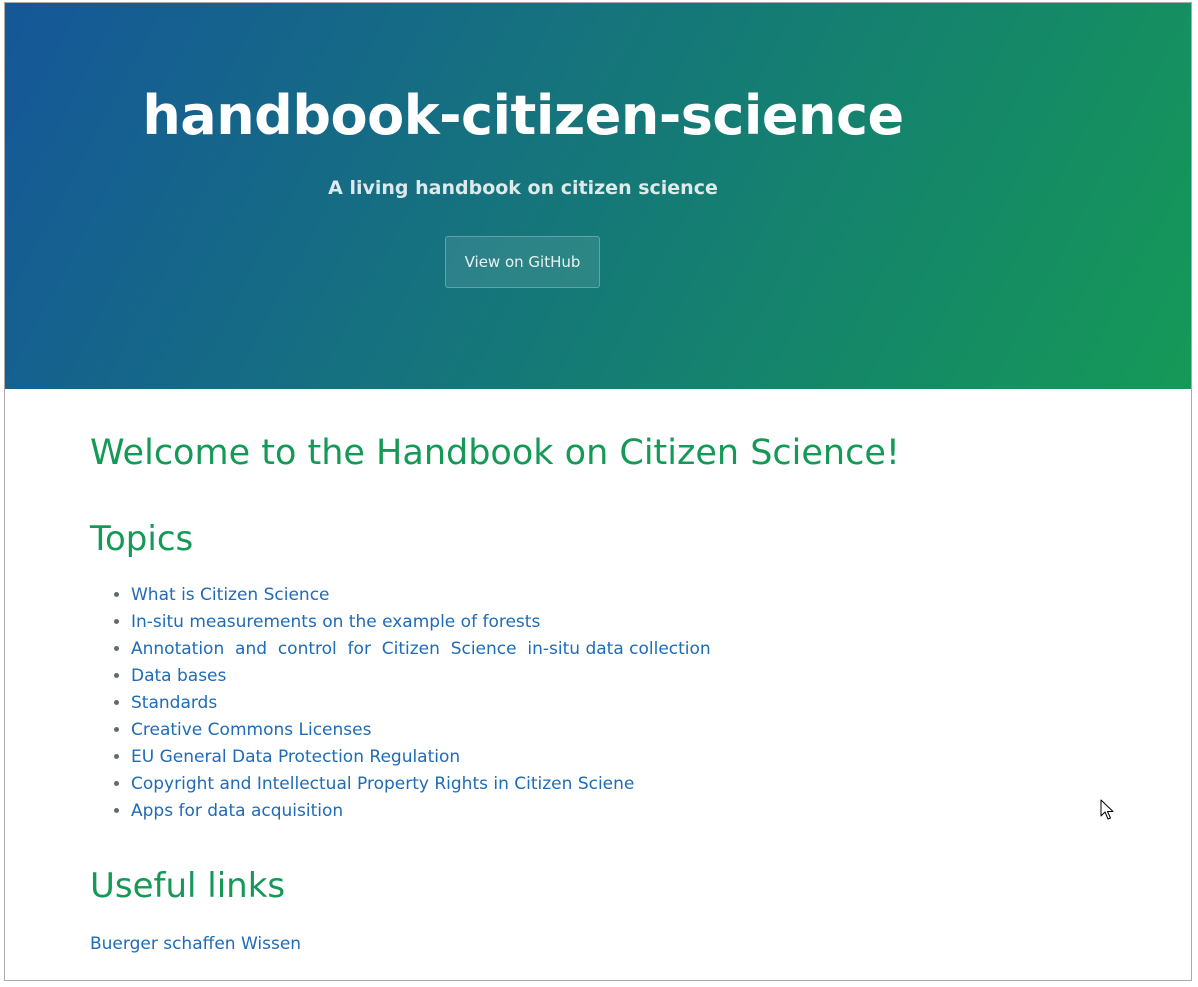 The image size is (1198, 987). I want to click on list-item: Apps for data acquisition, so click(421, 811).